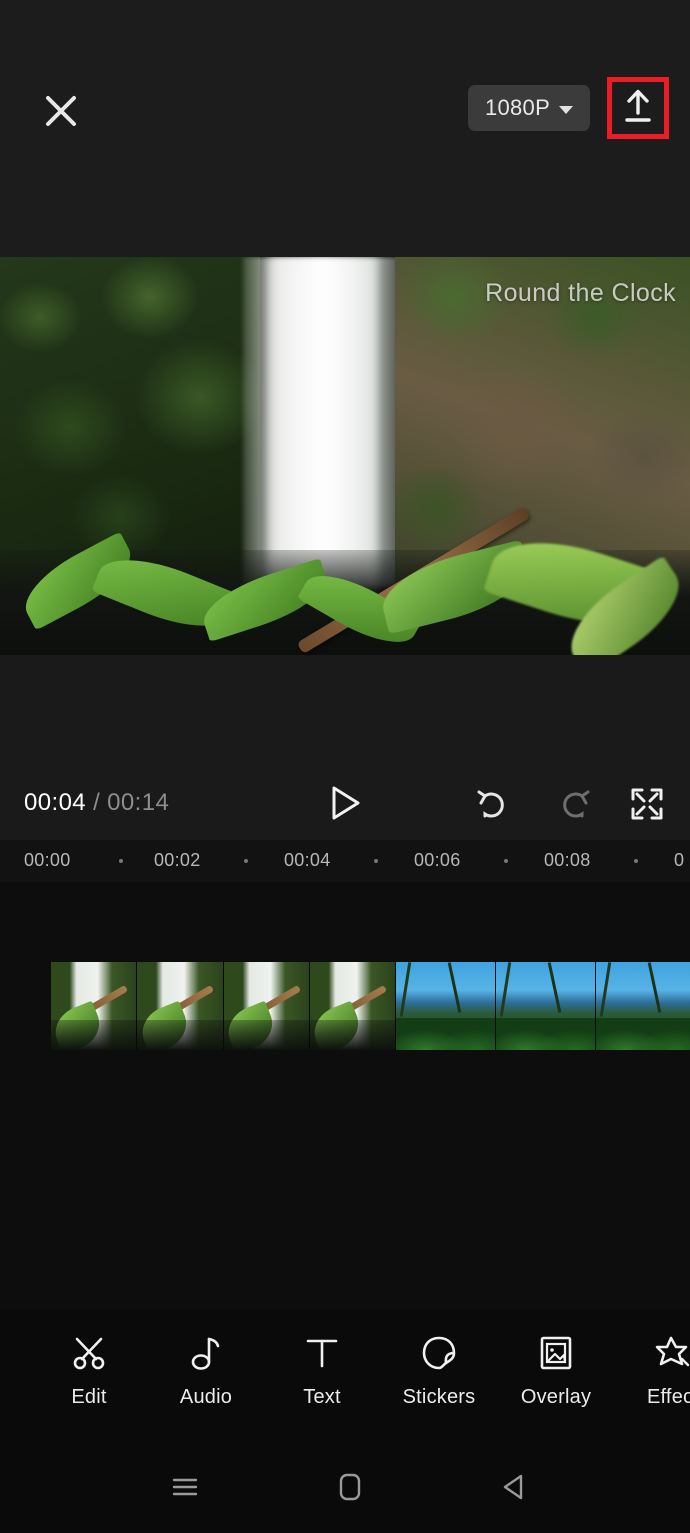  I want to click on music-note-icon, so click(206, 1353).